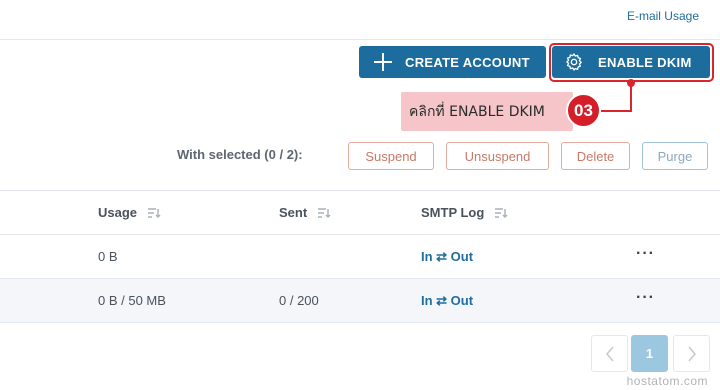 The height and width of the screenshot is (390, 720). I want to click on column-header-smtp-log: SMTP Log, so click(464, 212).